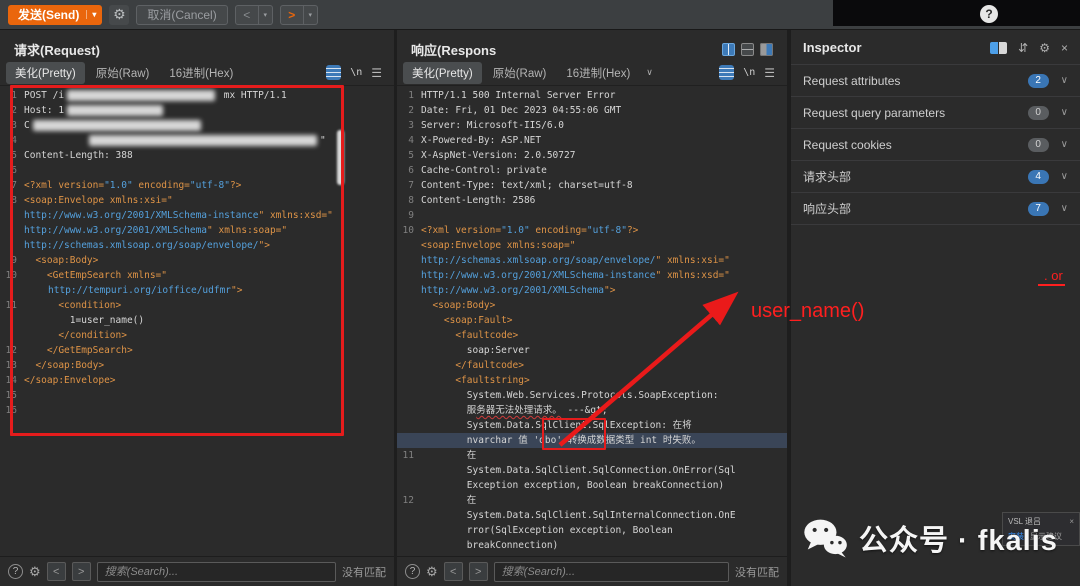 The image size is (1080, 586). I want to click on close-icon: ×, so click(1071, 521).